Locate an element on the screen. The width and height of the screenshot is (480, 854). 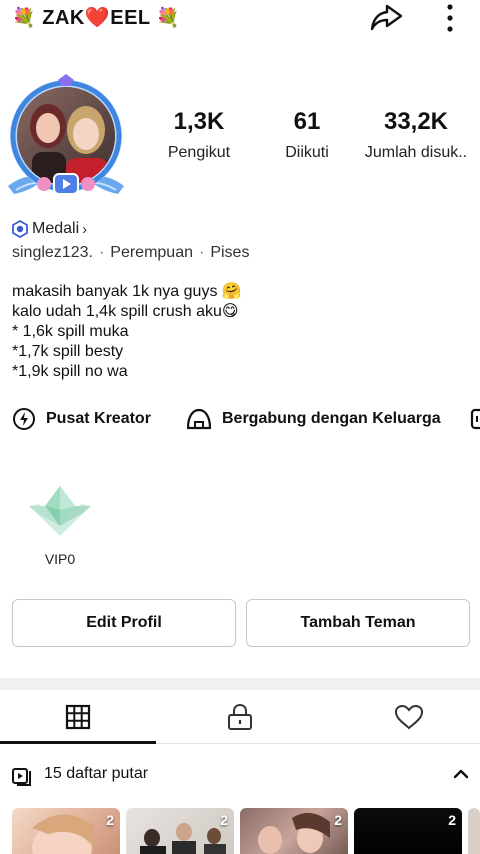
playlist-thumbnails: 2 2 2 2 is located at coordinates (240, 831).